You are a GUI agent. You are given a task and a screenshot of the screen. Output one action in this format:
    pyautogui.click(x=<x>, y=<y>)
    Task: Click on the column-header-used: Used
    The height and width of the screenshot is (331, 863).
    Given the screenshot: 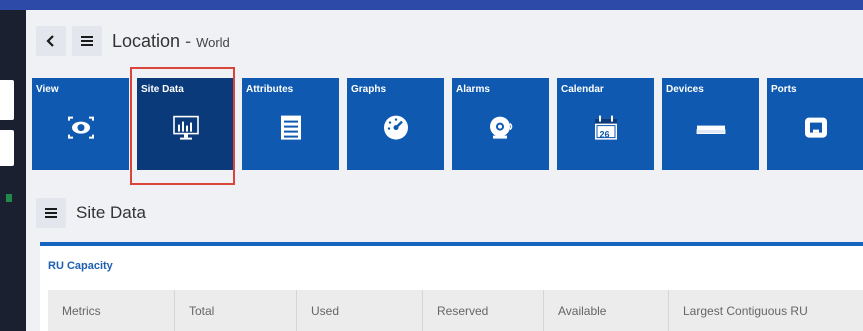 What is the action you would take?
    pyautogui.click(x=360, y=310)
    